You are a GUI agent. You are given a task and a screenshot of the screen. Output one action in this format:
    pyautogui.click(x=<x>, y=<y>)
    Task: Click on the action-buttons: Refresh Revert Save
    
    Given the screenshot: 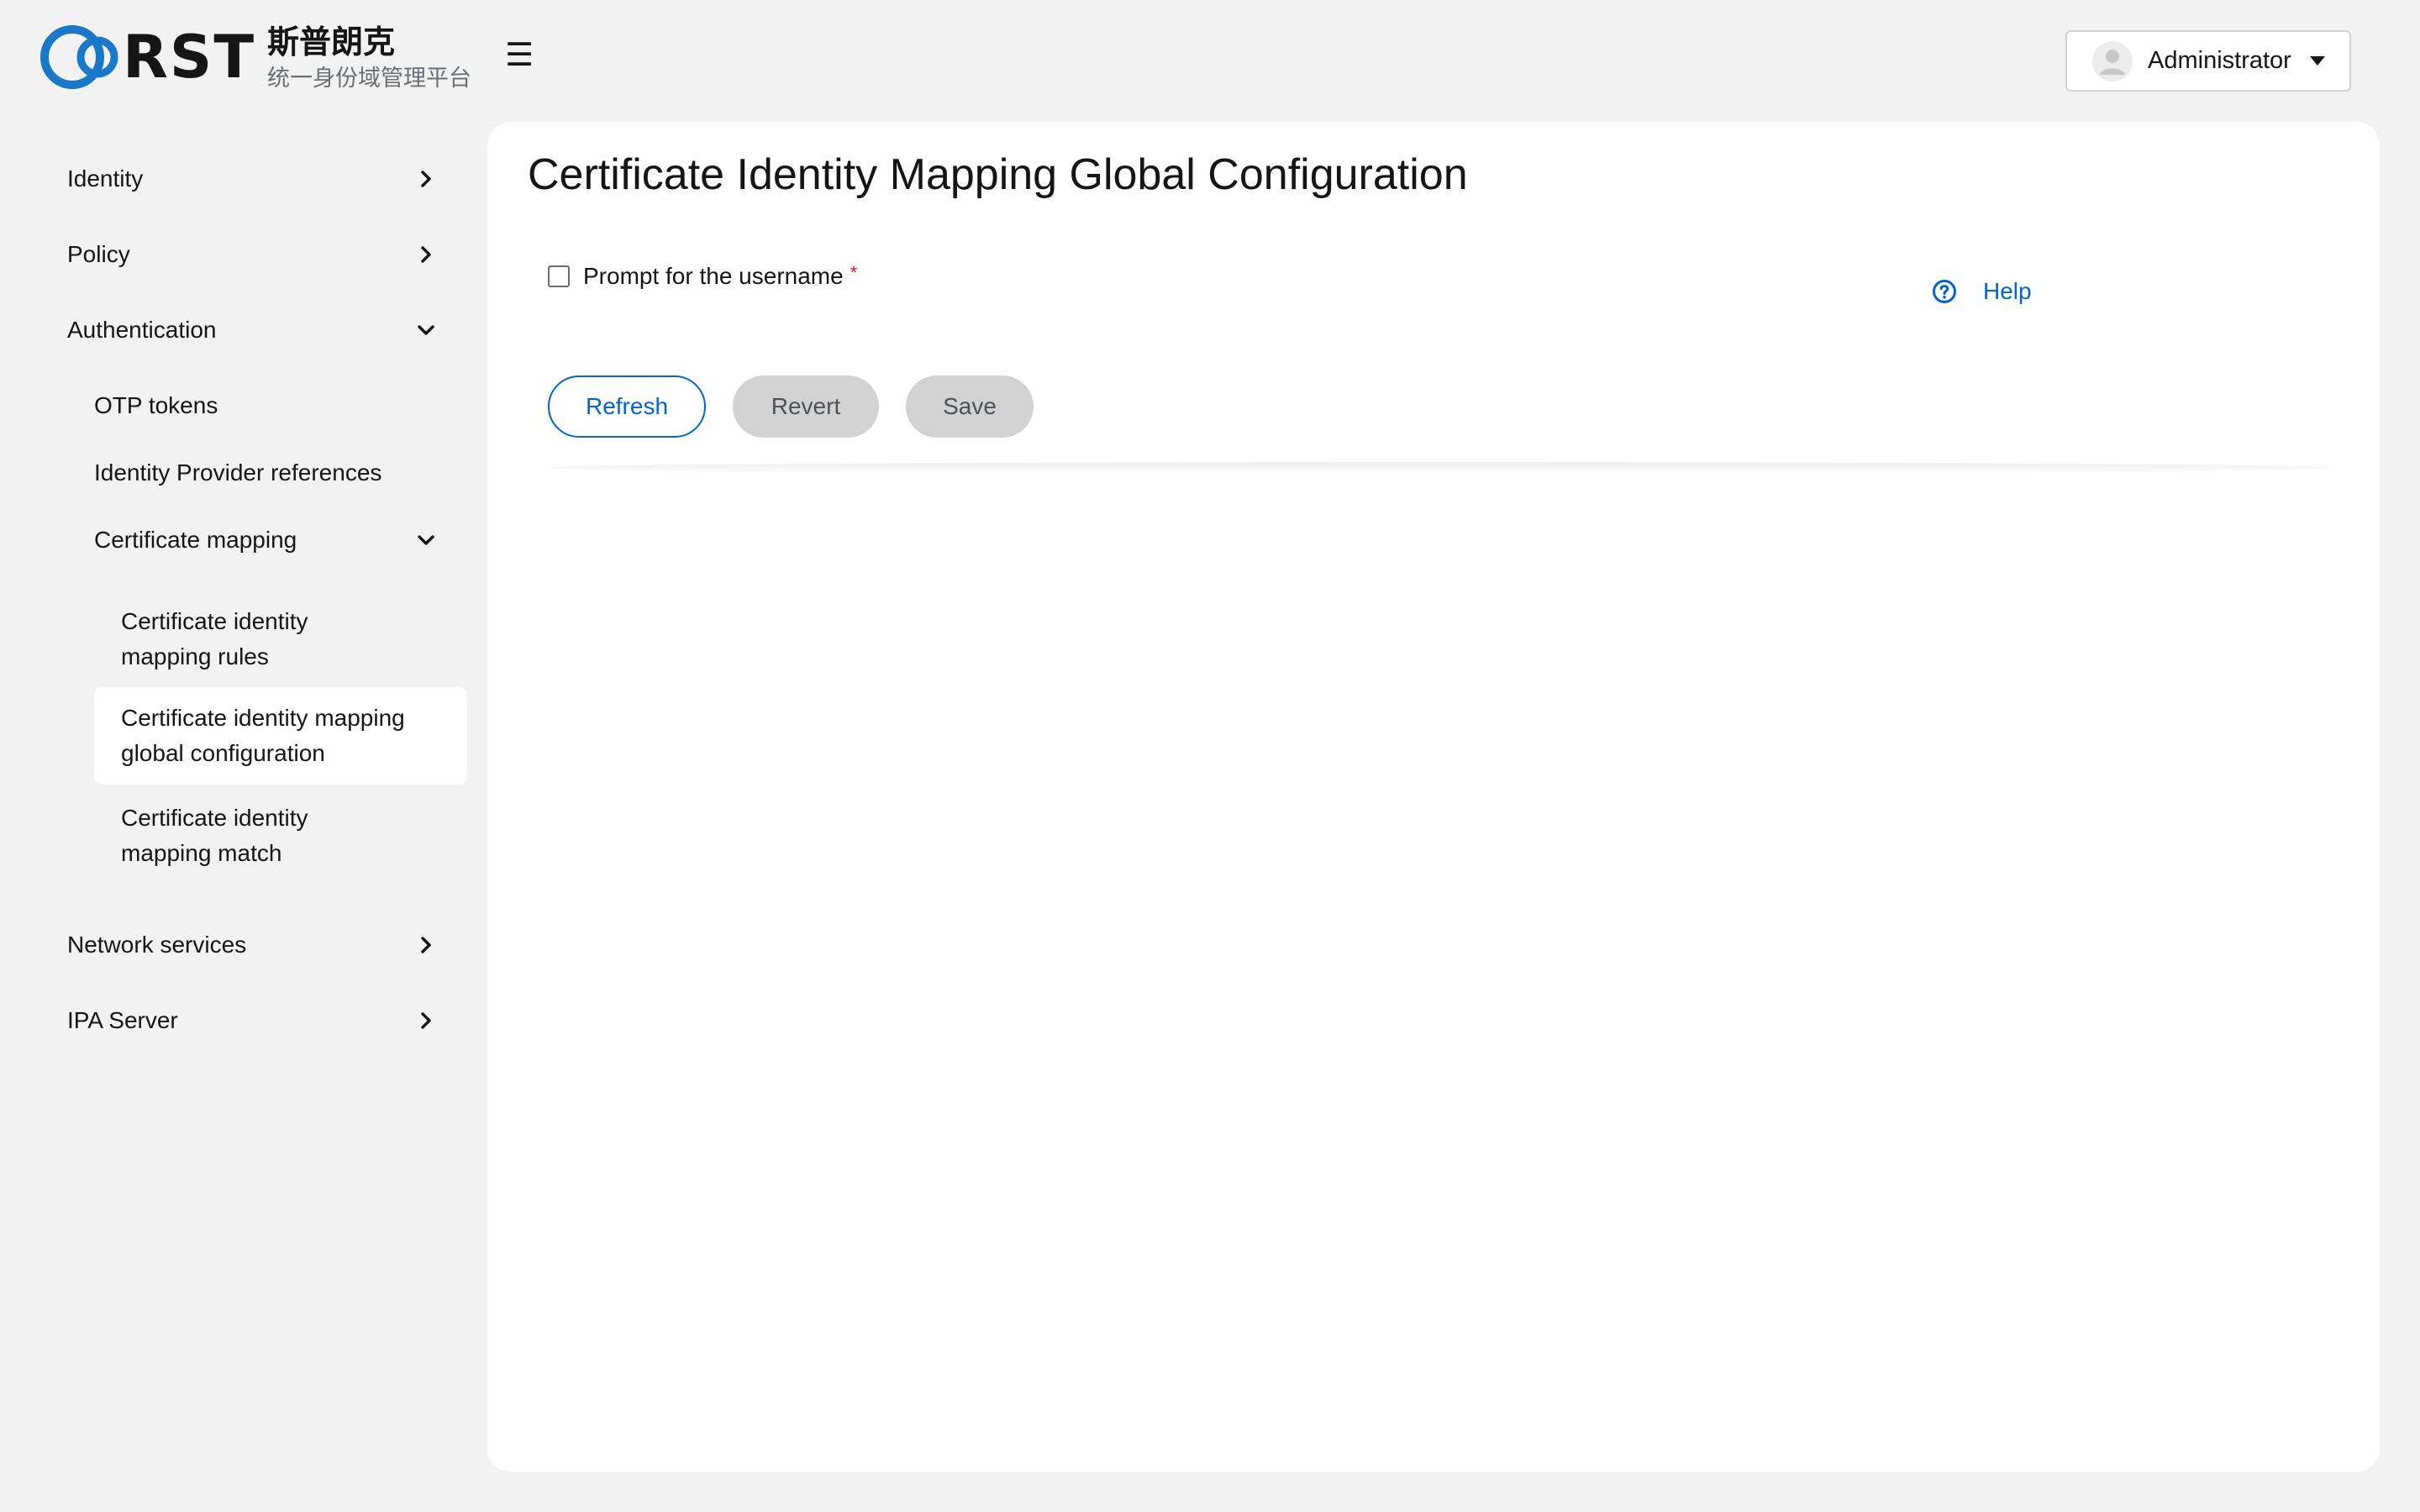 What is the action you would take?
    pyautogui.click(x=791, y=406)
    